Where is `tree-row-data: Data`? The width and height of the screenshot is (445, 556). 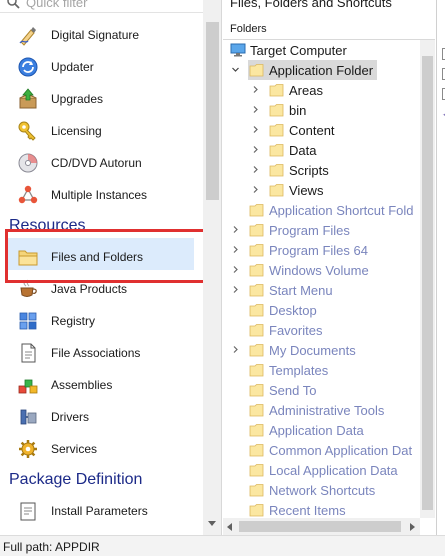
tree-row-data: Data is located at coordinates (321, 150).